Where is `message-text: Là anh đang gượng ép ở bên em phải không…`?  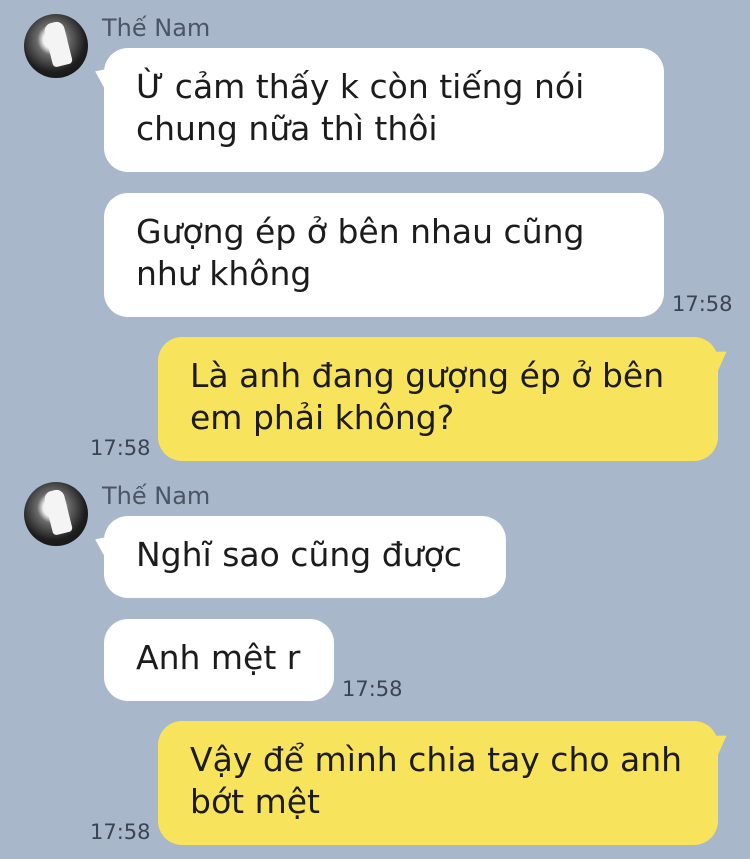 message-text: Là anh đang gượng ép ở bên em phải không… is located at coordinates (427, 396).